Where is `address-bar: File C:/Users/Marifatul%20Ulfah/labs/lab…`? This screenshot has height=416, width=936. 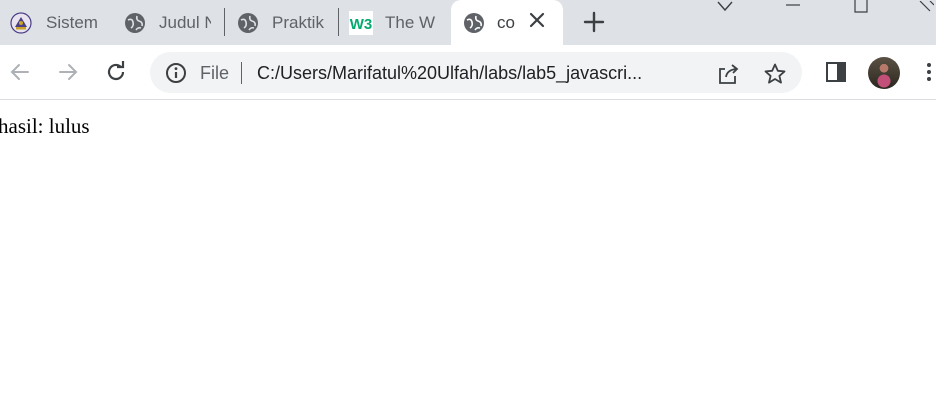 address-bar: File C:/Users/Marifatul%20Ulfah/labs/lab… is located at coordinates (476, 72).